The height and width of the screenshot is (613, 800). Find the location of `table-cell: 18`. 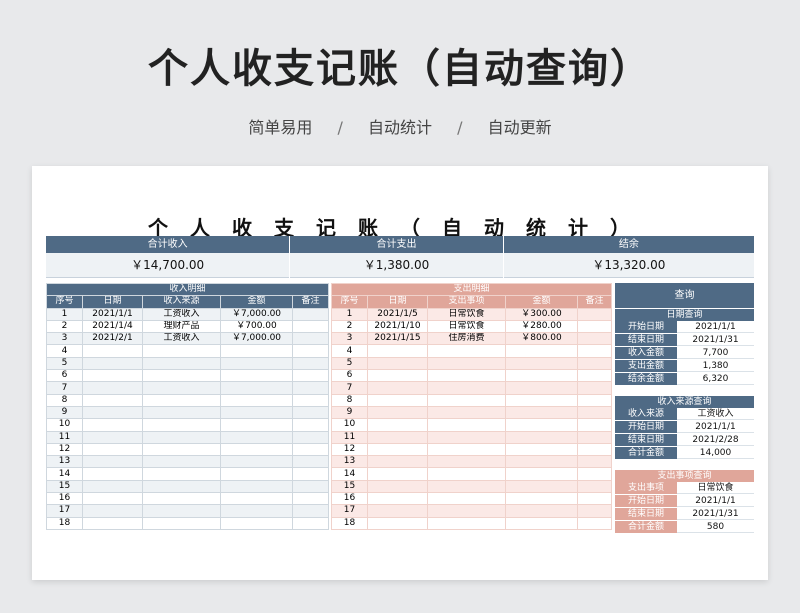

table-cell: 18 is located at coordinates (64, 523).